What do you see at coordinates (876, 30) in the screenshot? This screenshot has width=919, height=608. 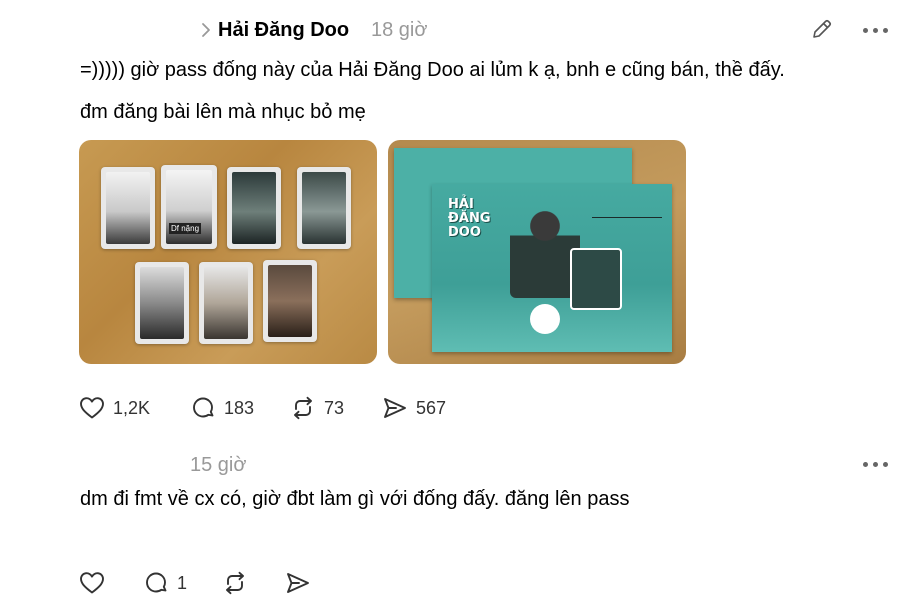 I see `post-more-options-icon` at bounding box center [876, 30].